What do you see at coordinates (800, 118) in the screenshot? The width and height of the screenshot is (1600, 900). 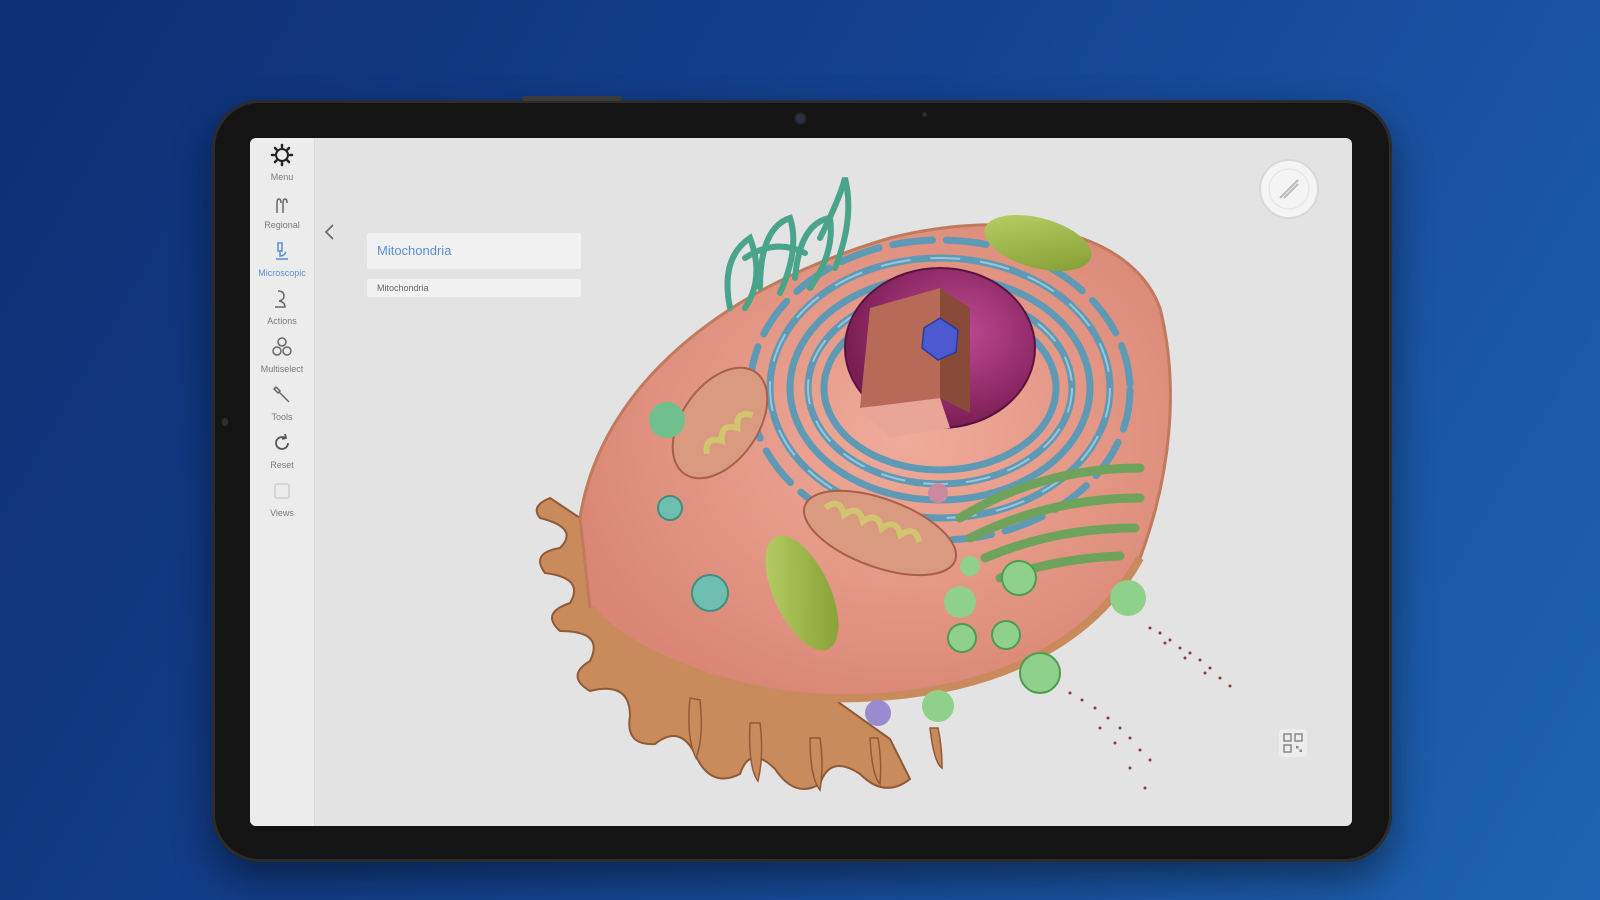 I see `front-camera` at bounding box center [800, 118].